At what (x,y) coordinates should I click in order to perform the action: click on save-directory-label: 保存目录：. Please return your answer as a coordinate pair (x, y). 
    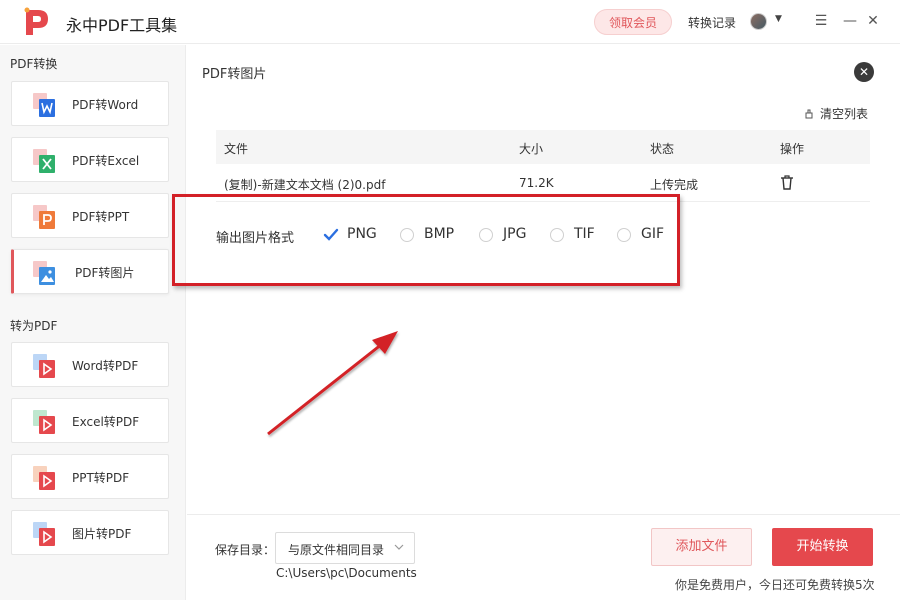
    Looking at the image, I should click on (245, 550).